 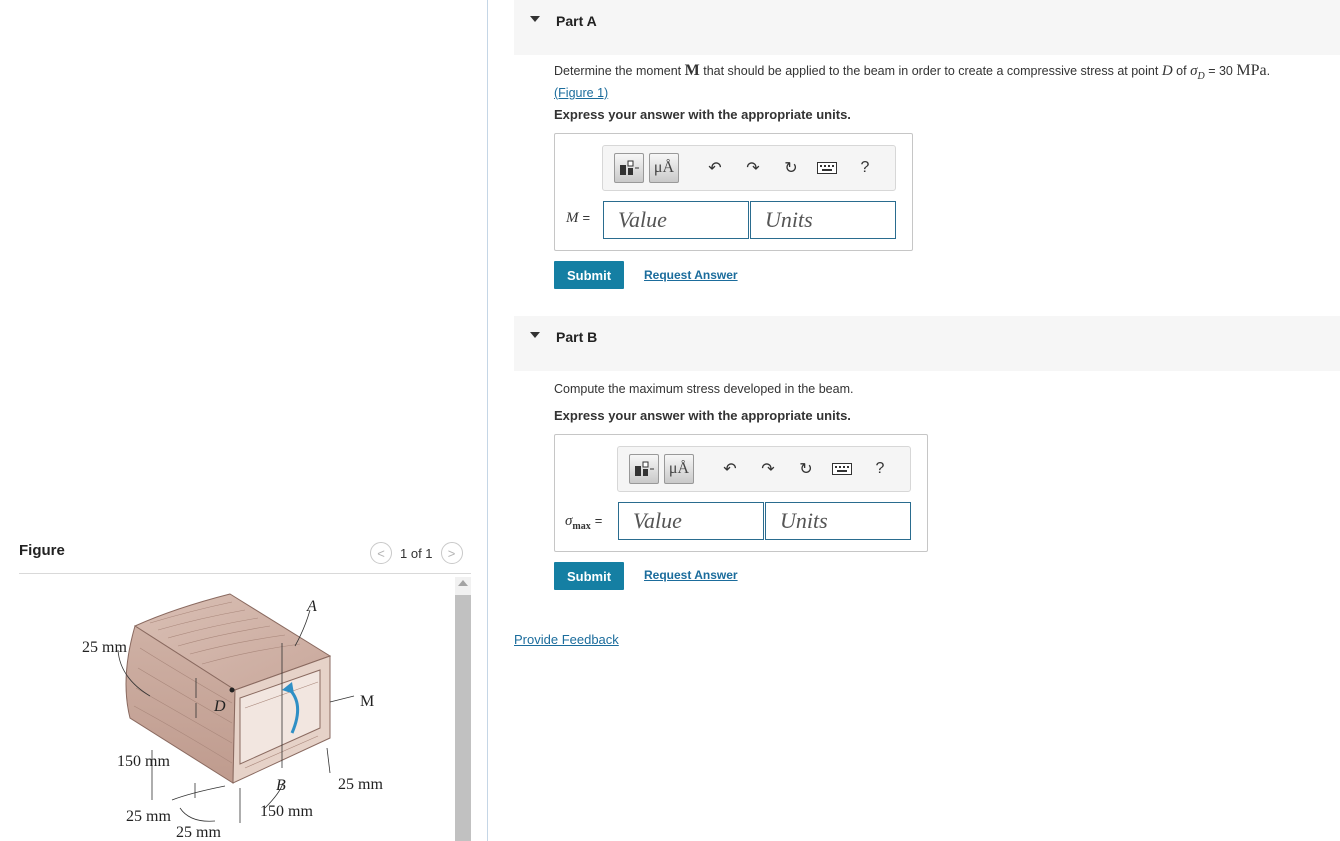 I want to click on dim-top-thickness: 25 mm, so click(x=104, y=647).